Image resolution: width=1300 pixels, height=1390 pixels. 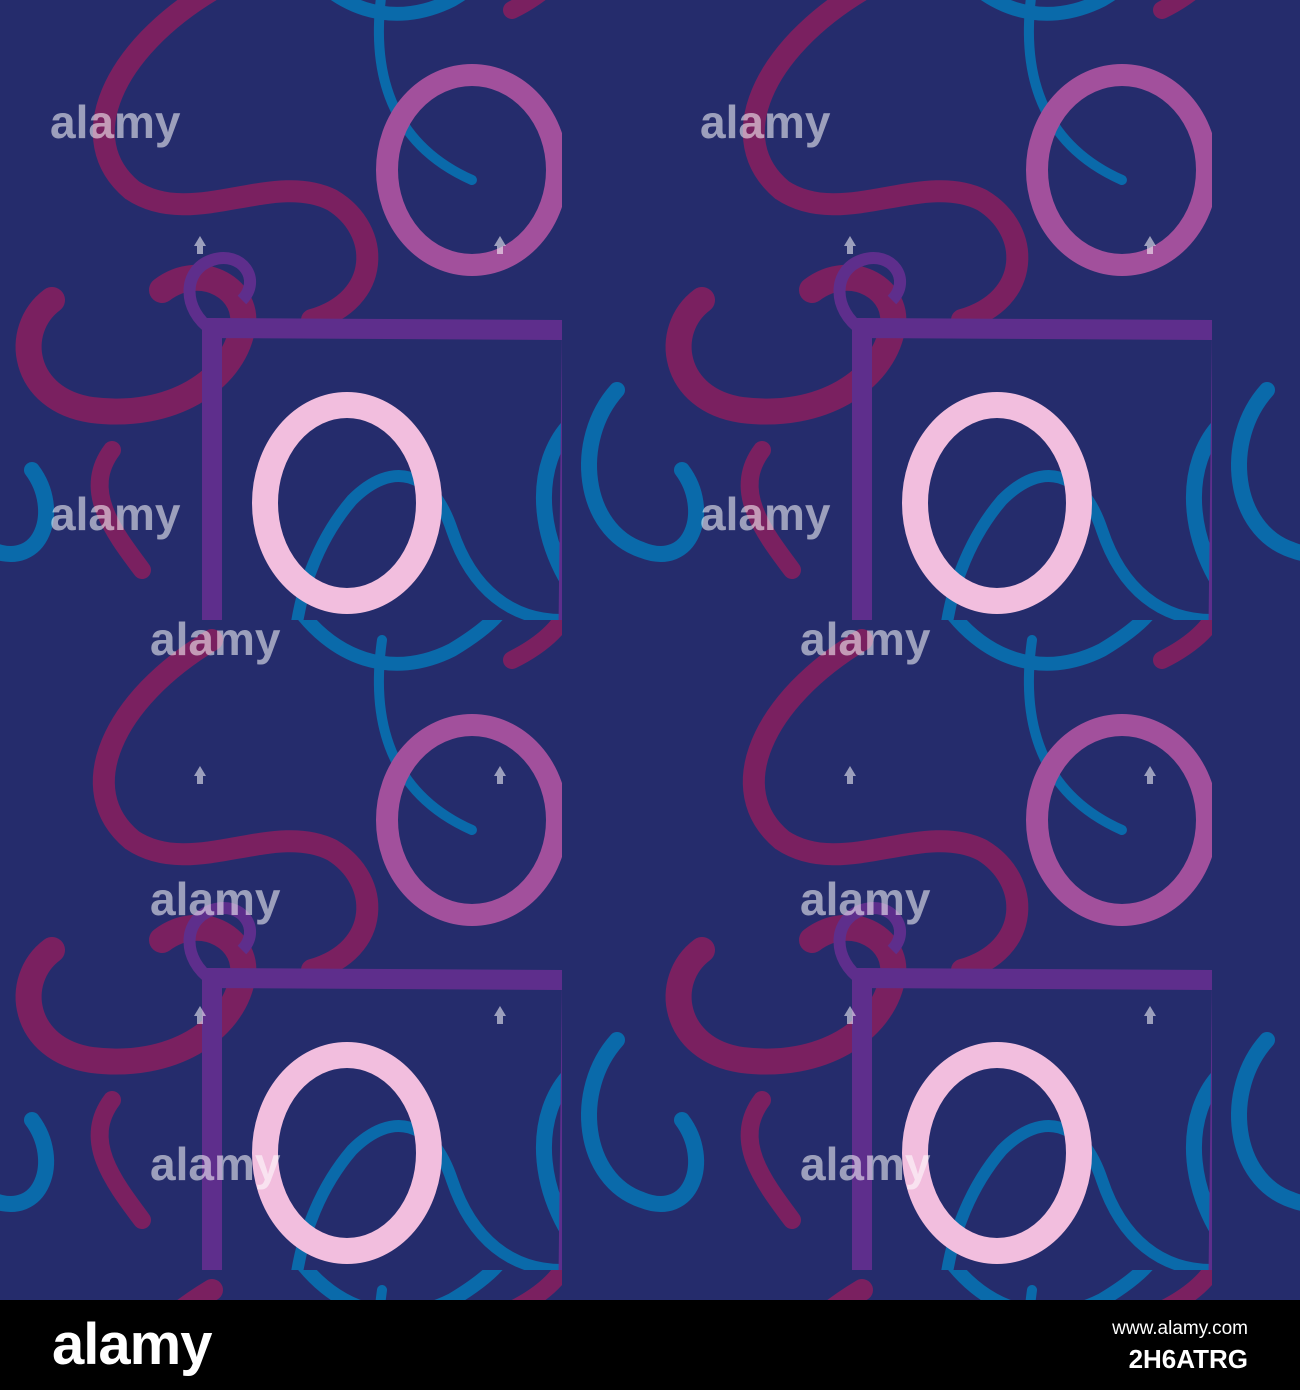 What do you see at coordinates (1180, 1328) in the screenshot?
I see `footer-url: www.alamy.com` at bounding box center [1180, 1328].